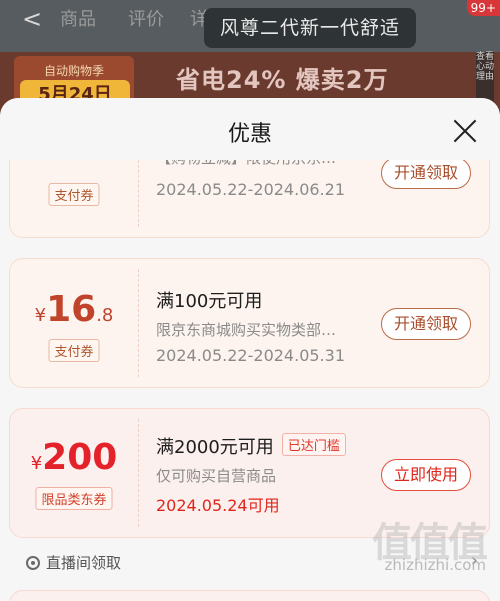 Image resolution: width=500 pixels, height=601 pixels. What do you see at coordinates (250, 189) in the screenshot?
I see `coupon-date: 2024.05.22-2024.06.21` at bounding box center [250, 189].